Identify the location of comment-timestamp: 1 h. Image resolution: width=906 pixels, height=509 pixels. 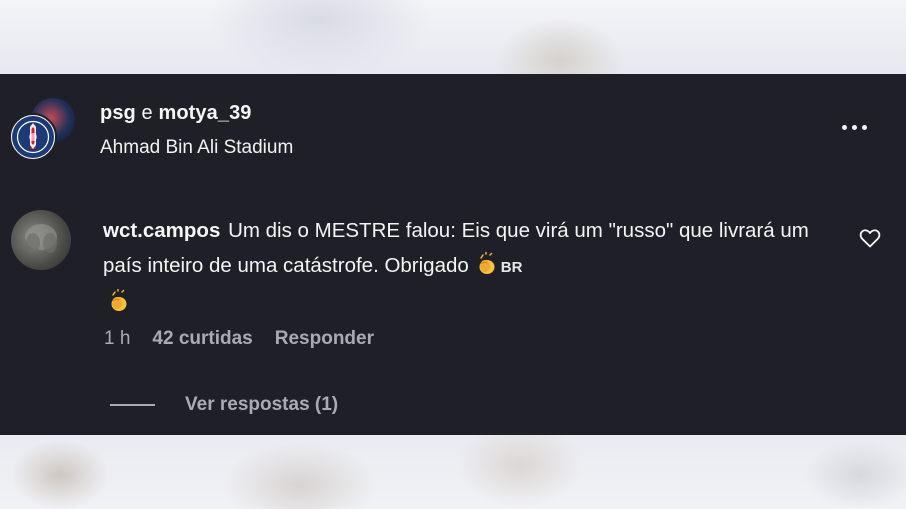
(117, 339).